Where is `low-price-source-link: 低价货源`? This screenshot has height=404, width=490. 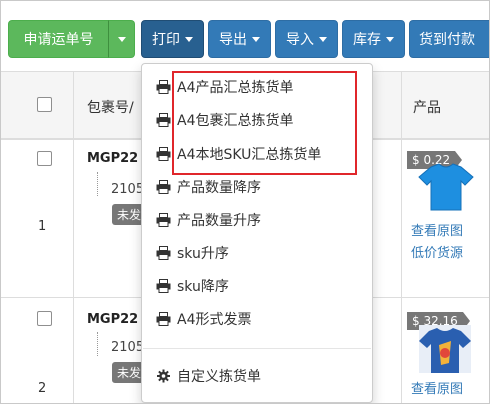
low-price-source-link: 低价货源 is located at coordinates (437, 251).